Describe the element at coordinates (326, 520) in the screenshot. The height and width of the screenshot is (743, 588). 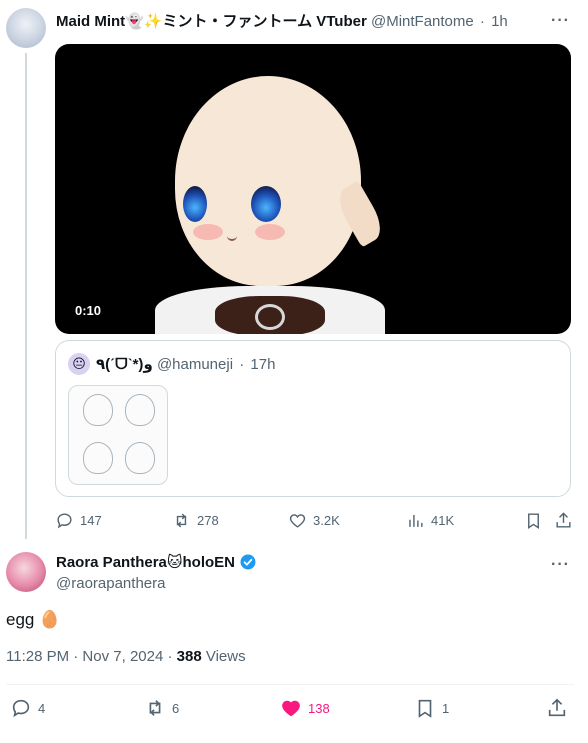
I see `like-count: 3.2K` at that location.